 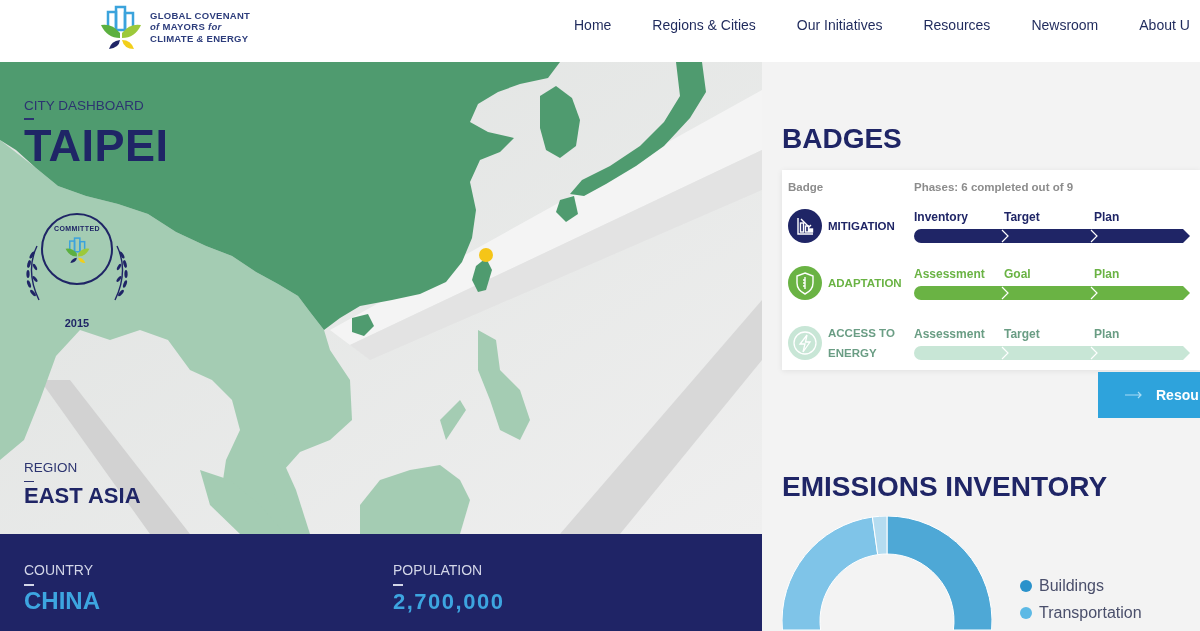 I want to click on stat-label: POPULATION, so click(x=438, y=570).